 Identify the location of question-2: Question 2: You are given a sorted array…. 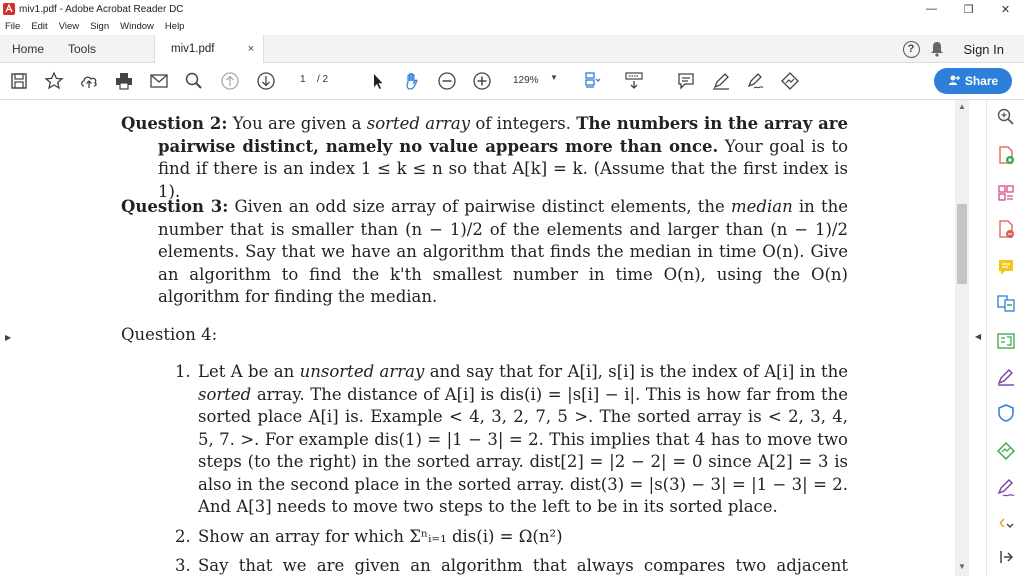
(484, 158).